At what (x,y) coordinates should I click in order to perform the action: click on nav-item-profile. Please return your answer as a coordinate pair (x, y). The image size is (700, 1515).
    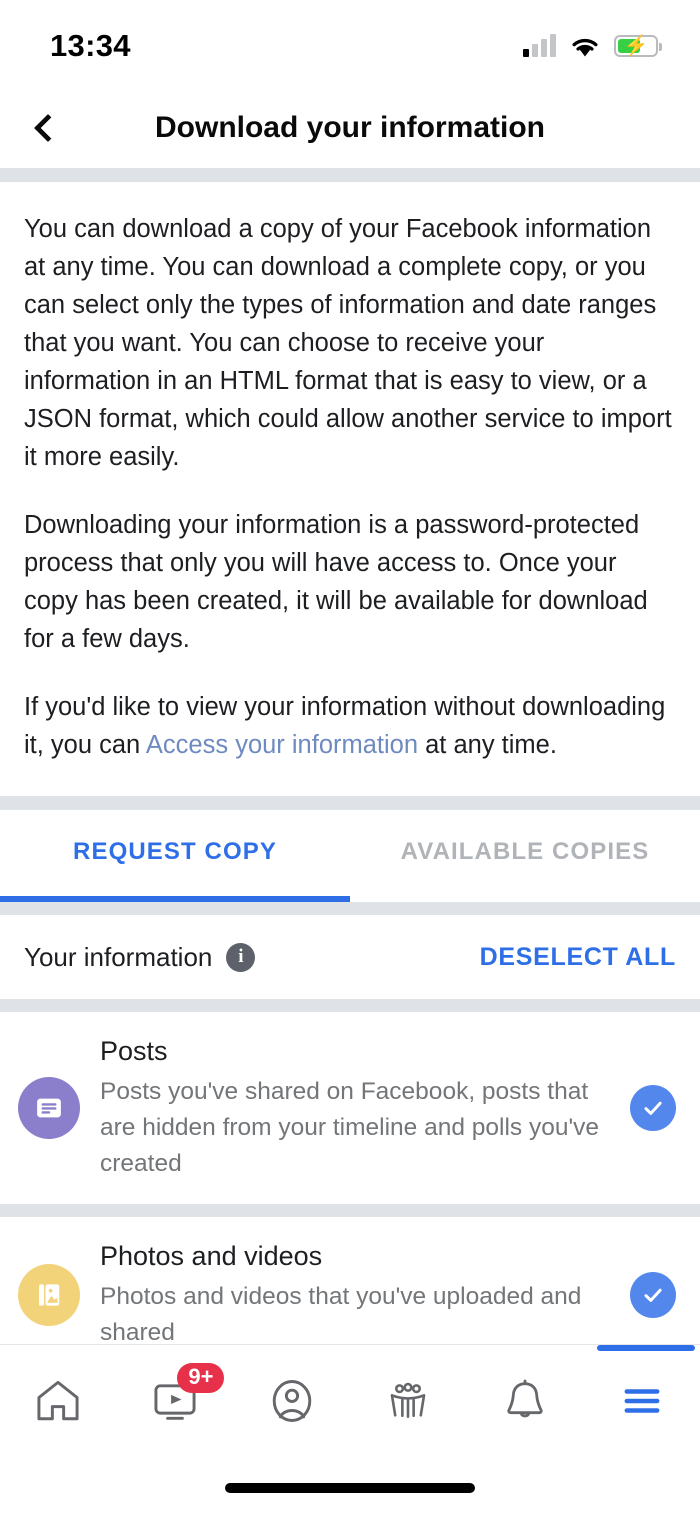
    Looking at the image, I should click on (291, 1401).